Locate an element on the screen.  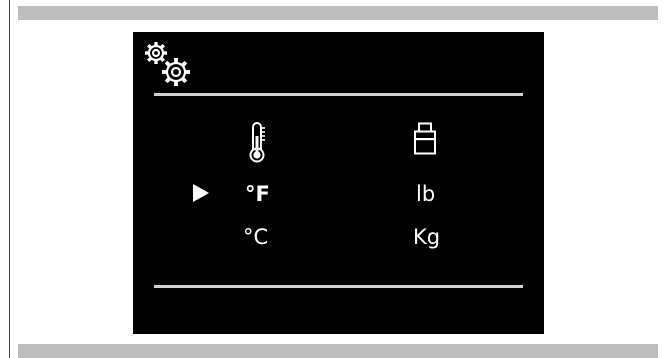
thermometer-icon is located at coordinates (257, 142).